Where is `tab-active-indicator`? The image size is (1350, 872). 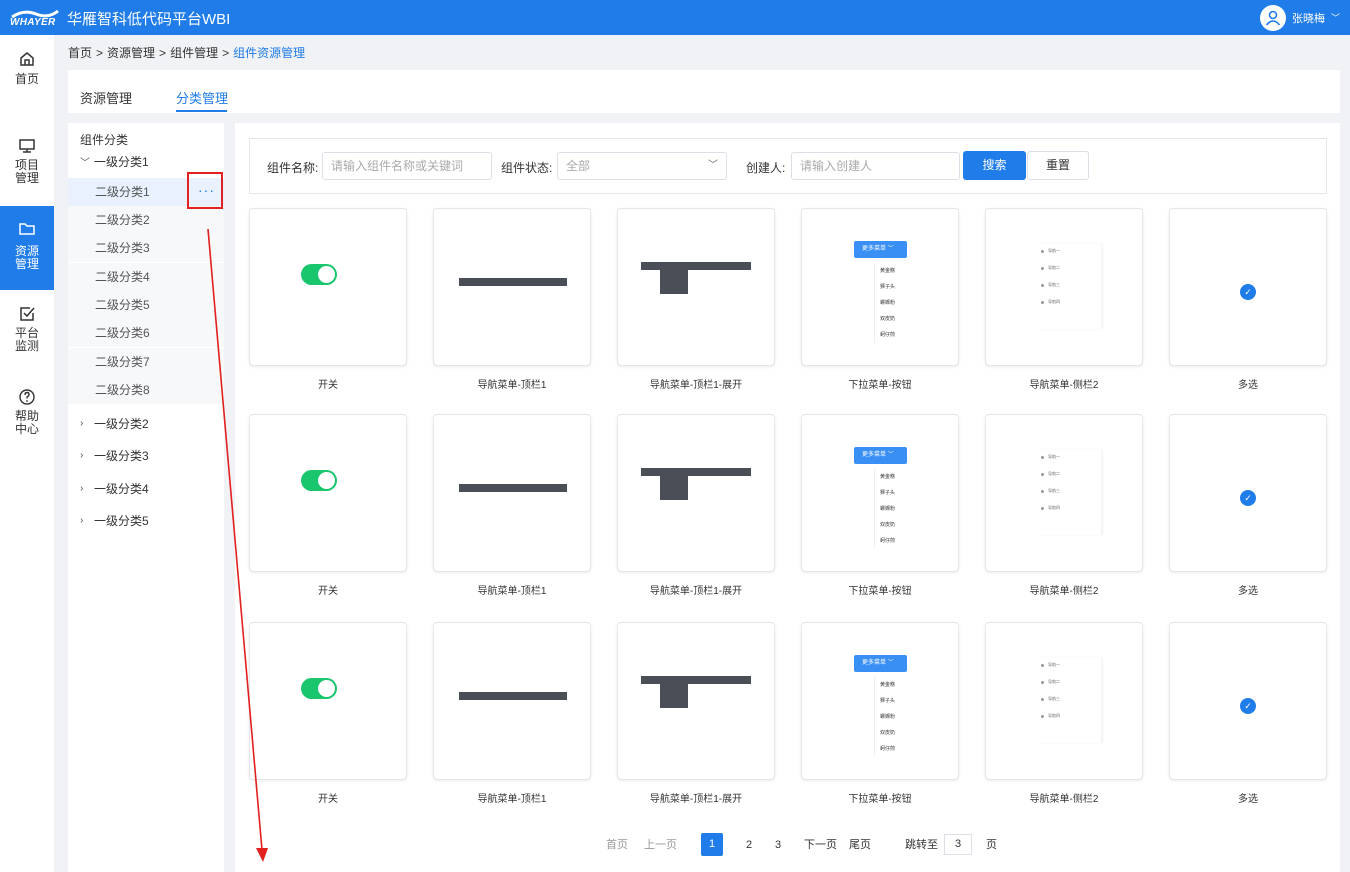 tab-active-indicator is located at coordinates (201, 111).